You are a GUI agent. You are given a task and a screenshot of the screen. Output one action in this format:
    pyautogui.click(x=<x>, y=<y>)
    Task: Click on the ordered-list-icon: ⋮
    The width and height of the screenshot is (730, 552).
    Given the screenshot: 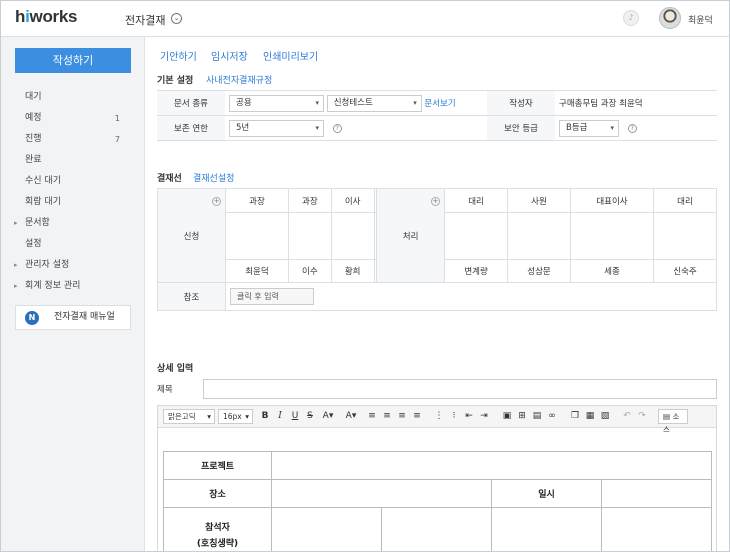 What is the action you would take?
    pyautogui.click(x=439, y=416)
    